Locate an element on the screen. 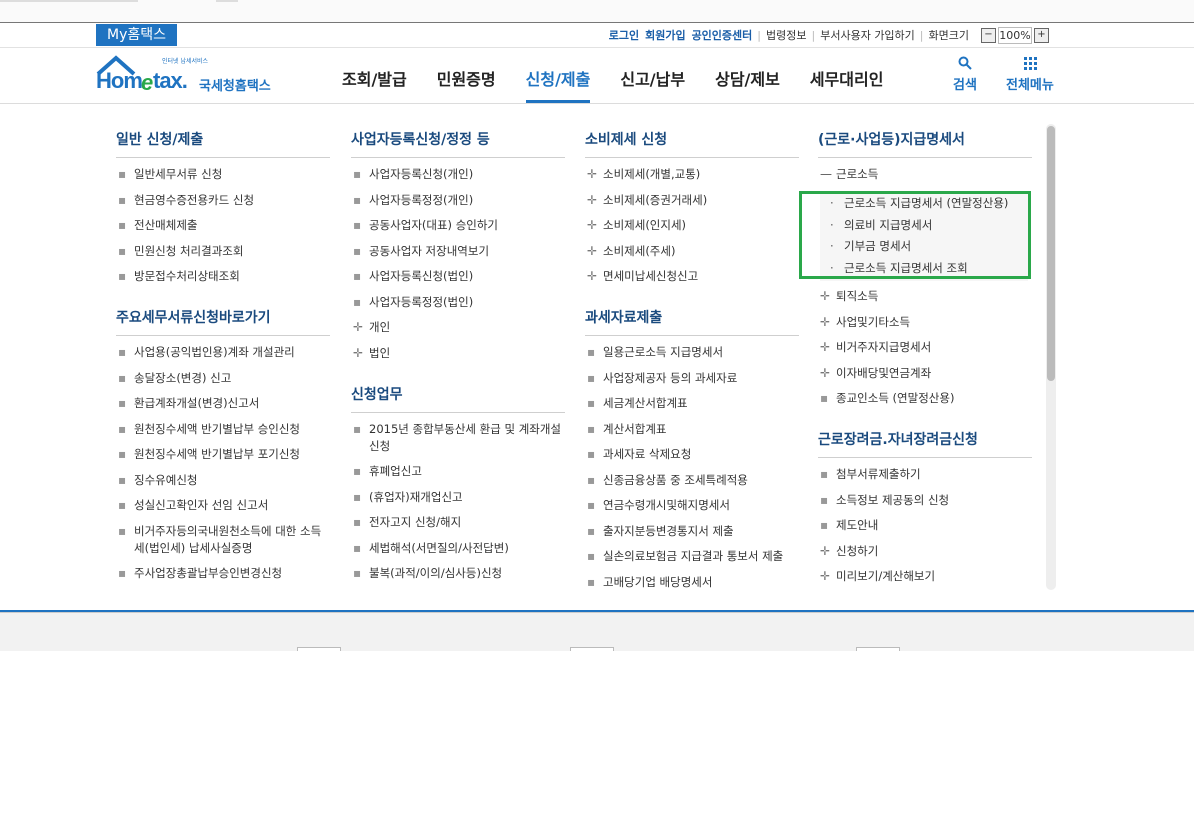 This screenshot has width=1194, height=840. search-button: 검색 is located at coordinates (965, 74).